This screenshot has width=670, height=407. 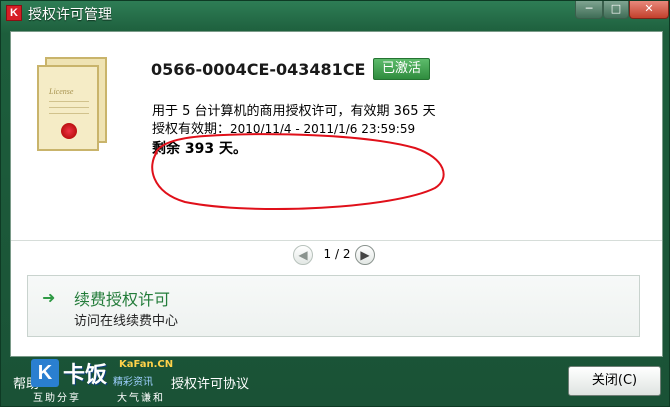 What do you see at coordinates (69, 131) in the screenshot?
I see `certificate-seal-icon` at bounding box center [69, 131].